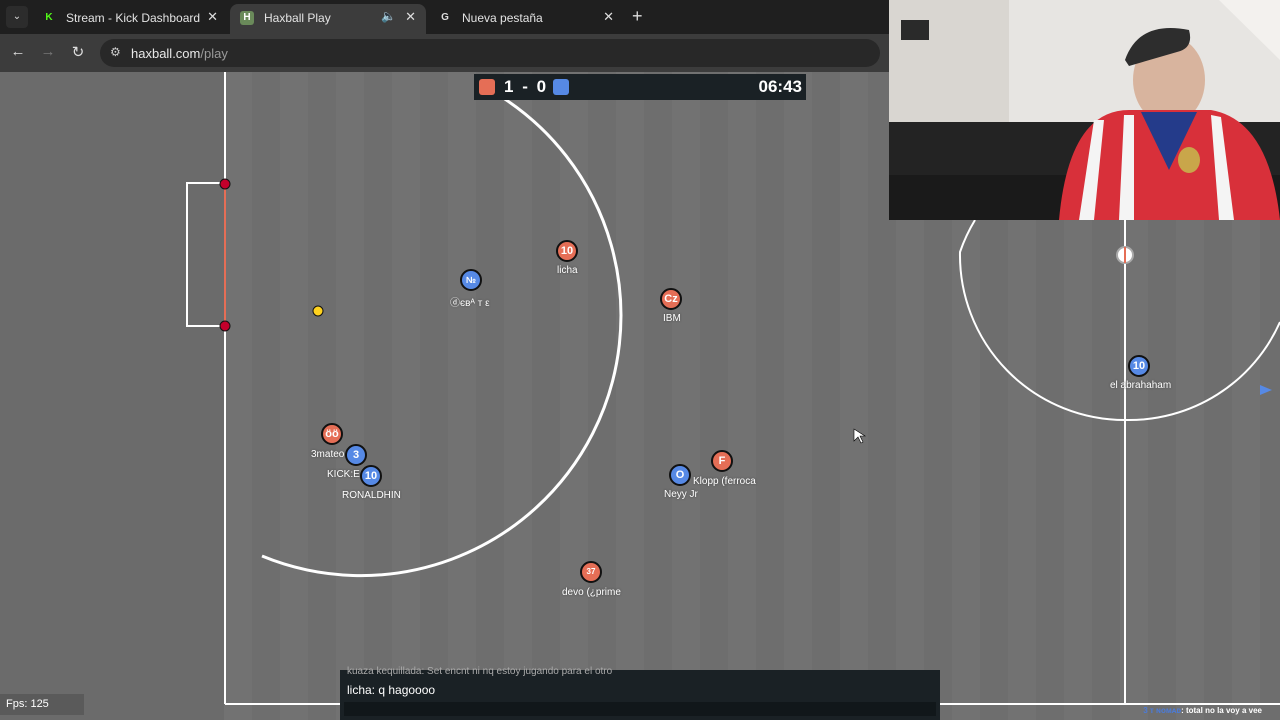 This screenshot has height=720, width=1280. I want to click on haxball-favicon-icon: H, so click(247, 18).